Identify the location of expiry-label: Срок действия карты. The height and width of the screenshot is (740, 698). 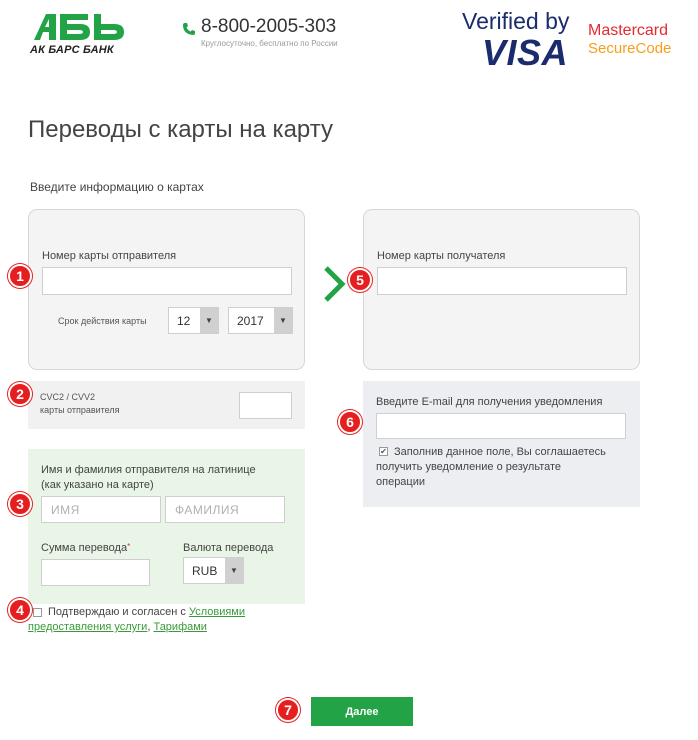
(102, 321).